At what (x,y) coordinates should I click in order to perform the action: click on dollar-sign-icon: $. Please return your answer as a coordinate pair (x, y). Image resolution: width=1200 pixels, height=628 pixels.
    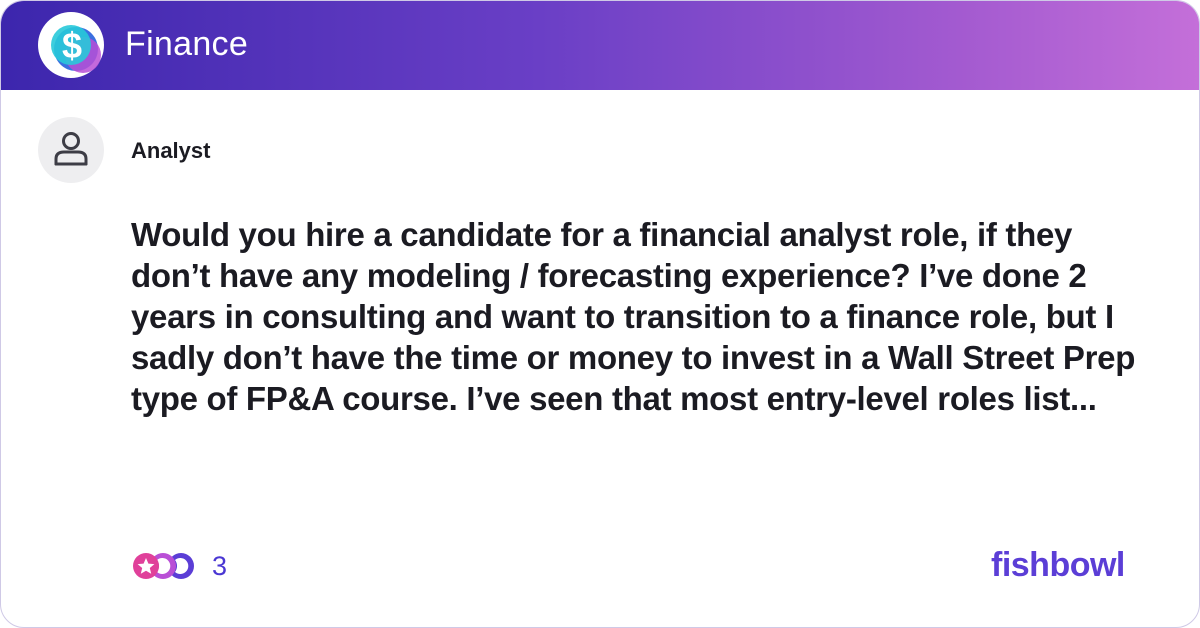
    Looking at the image, I should click on (71, 45).